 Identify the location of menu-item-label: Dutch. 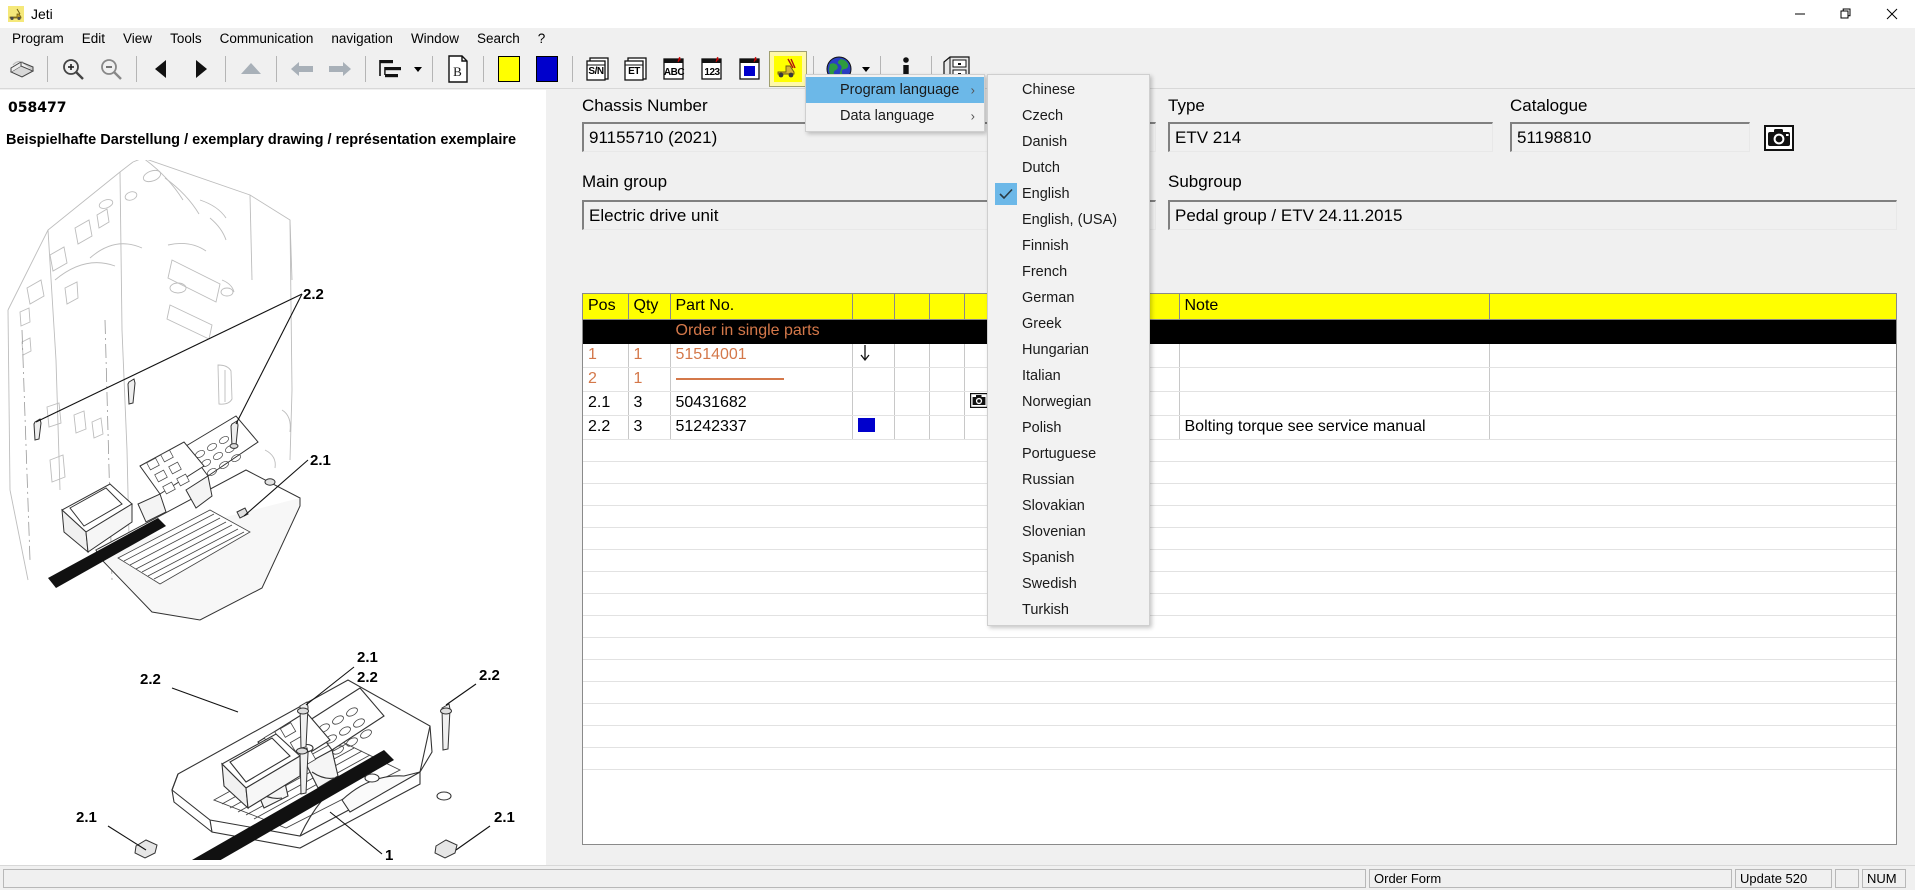
(1041, 168).